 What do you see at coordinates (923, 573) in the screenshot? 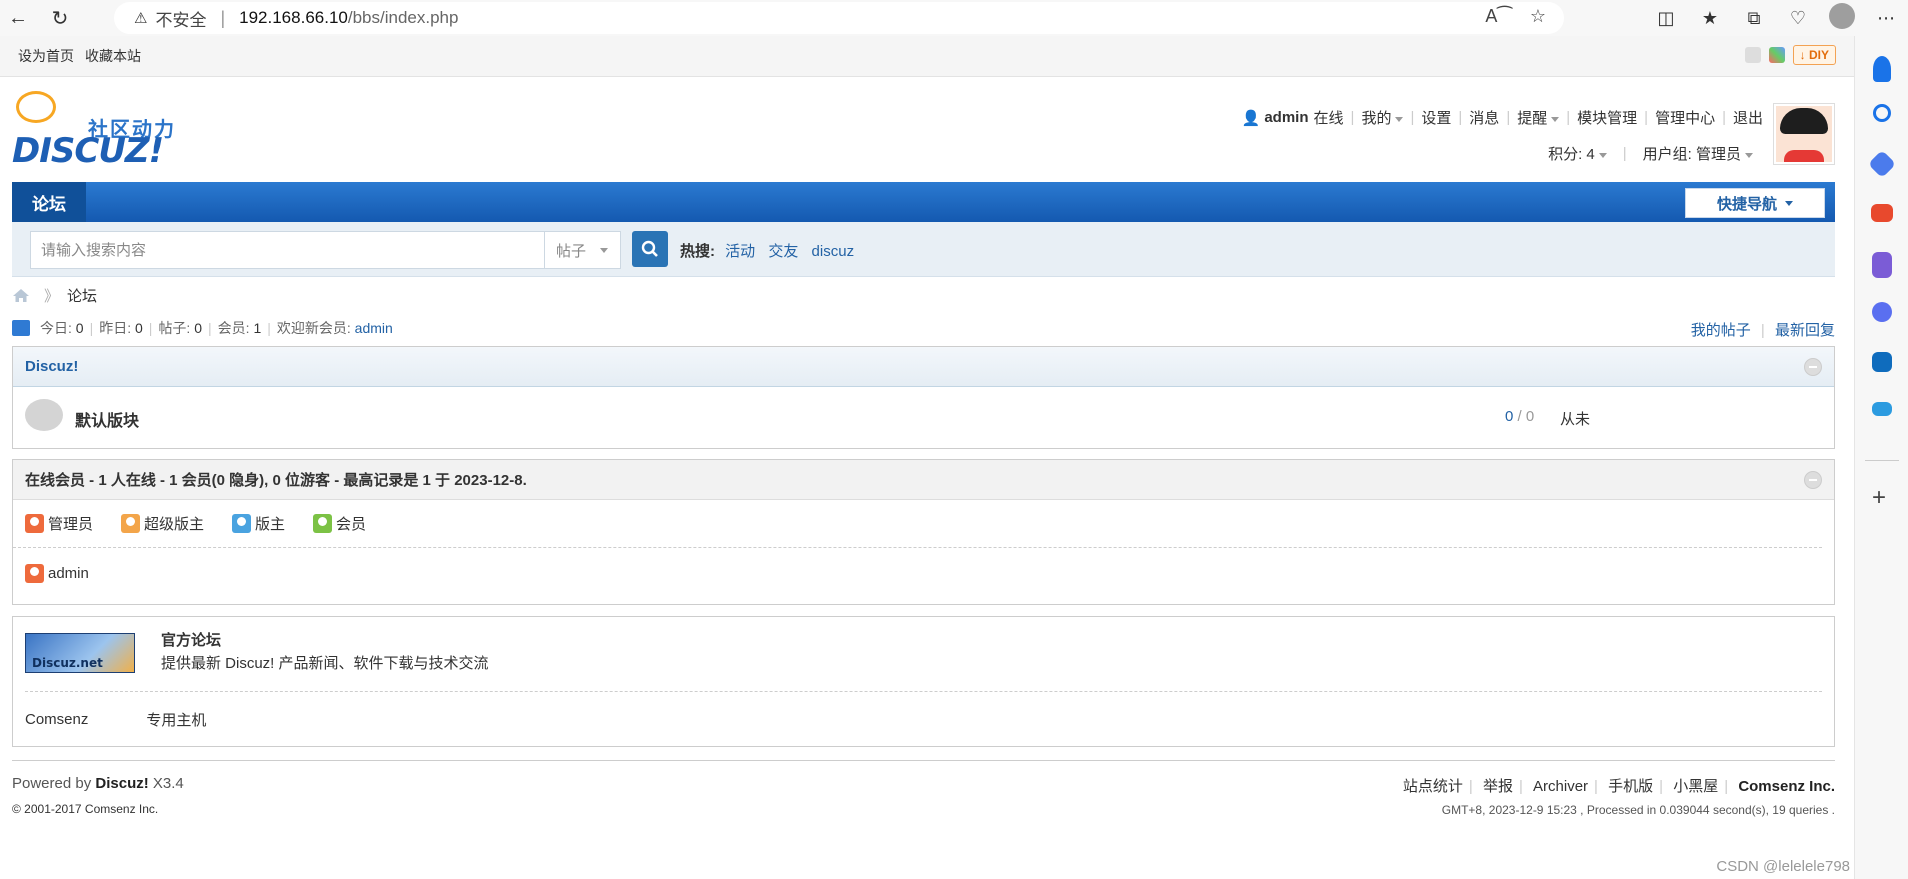
I see `online-user: admin` at bounding box center [923, 573].